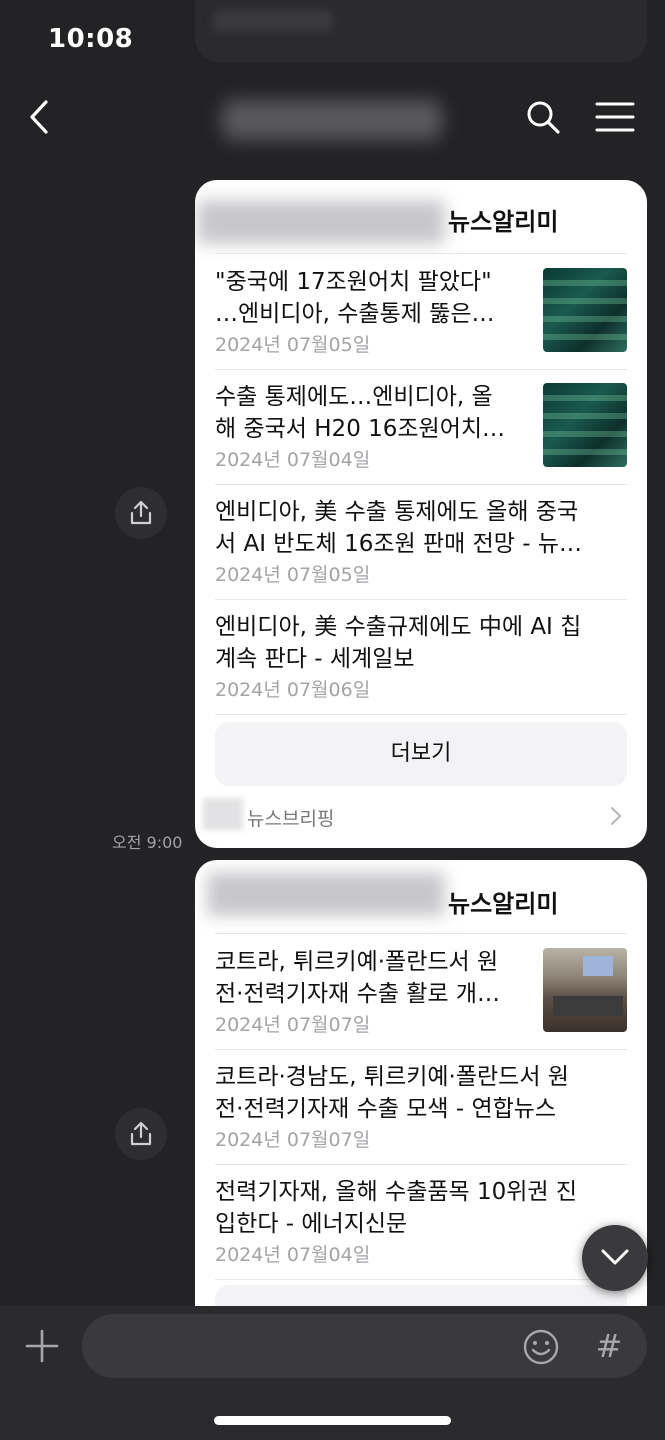 This screenshot has height=1440, width=665. What do you see at coordinates (364, 1346) in the screenshot?
I see `message-input` at bounding box center [364, 1346].